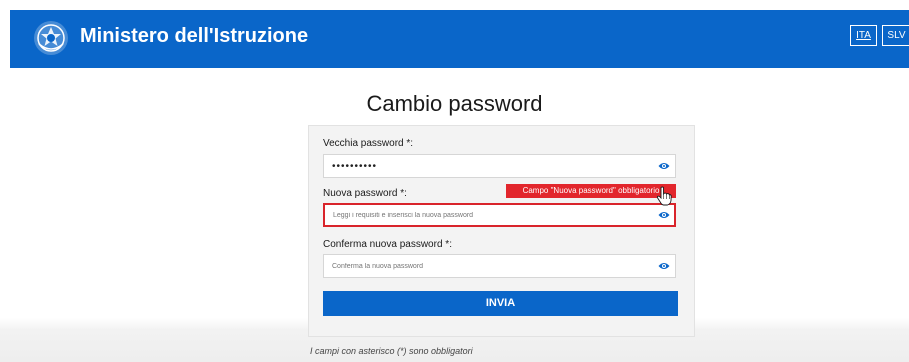 The image size is (909, 362). I want to click on old-password-label: Vecchia password *:, so click(368, 144).